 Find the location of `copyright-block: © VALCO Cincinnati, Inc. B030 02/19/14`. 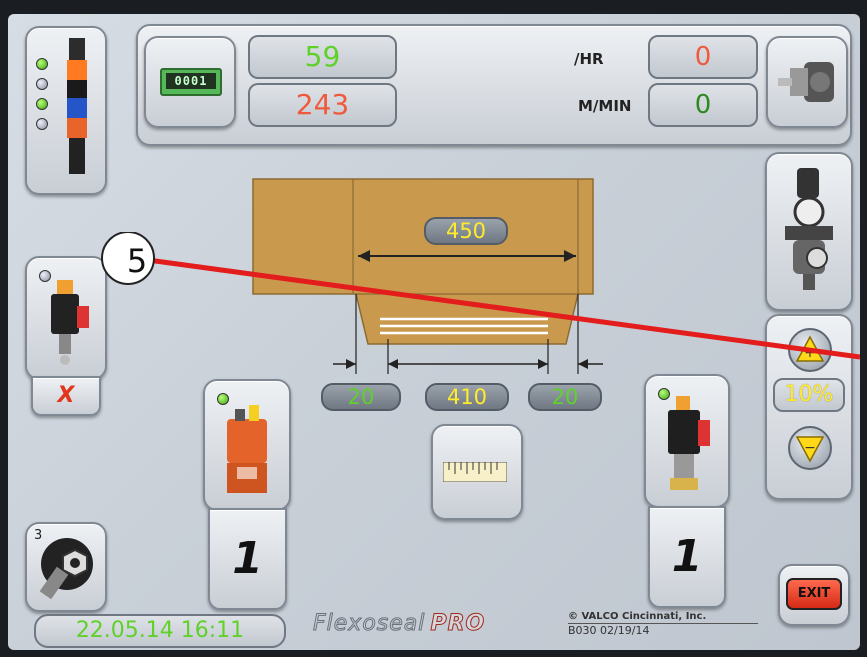

copyright-block: © VALCO Cincinnati, Inc. B030 02/19/14 is located at coordinates (663, 624).